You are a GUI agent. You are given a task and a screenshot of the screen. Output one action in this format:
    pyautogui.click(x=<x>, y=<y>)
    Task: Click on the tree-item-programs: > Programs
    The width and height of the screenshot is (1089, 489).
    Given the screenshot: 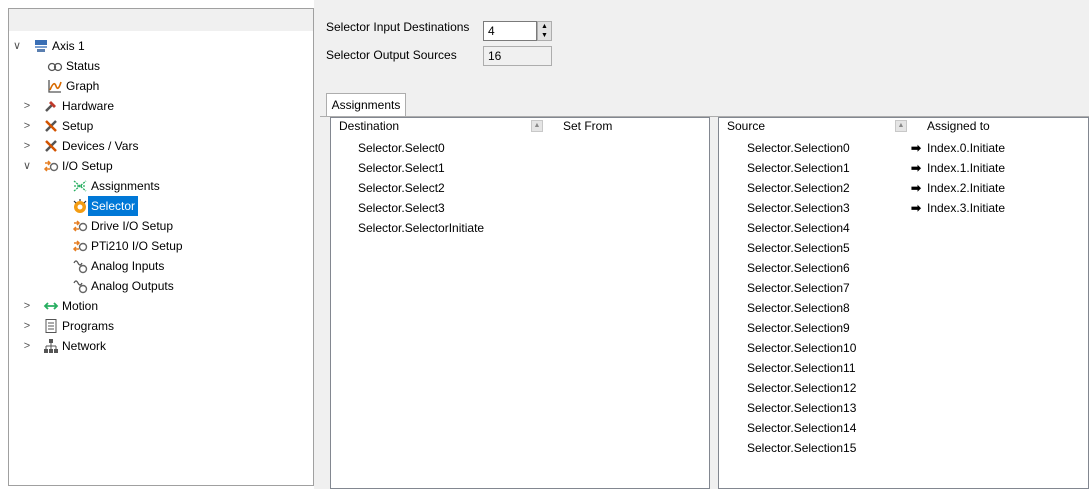 What is the action you would take?
    pyautogui.click(x=159, y=326)
    